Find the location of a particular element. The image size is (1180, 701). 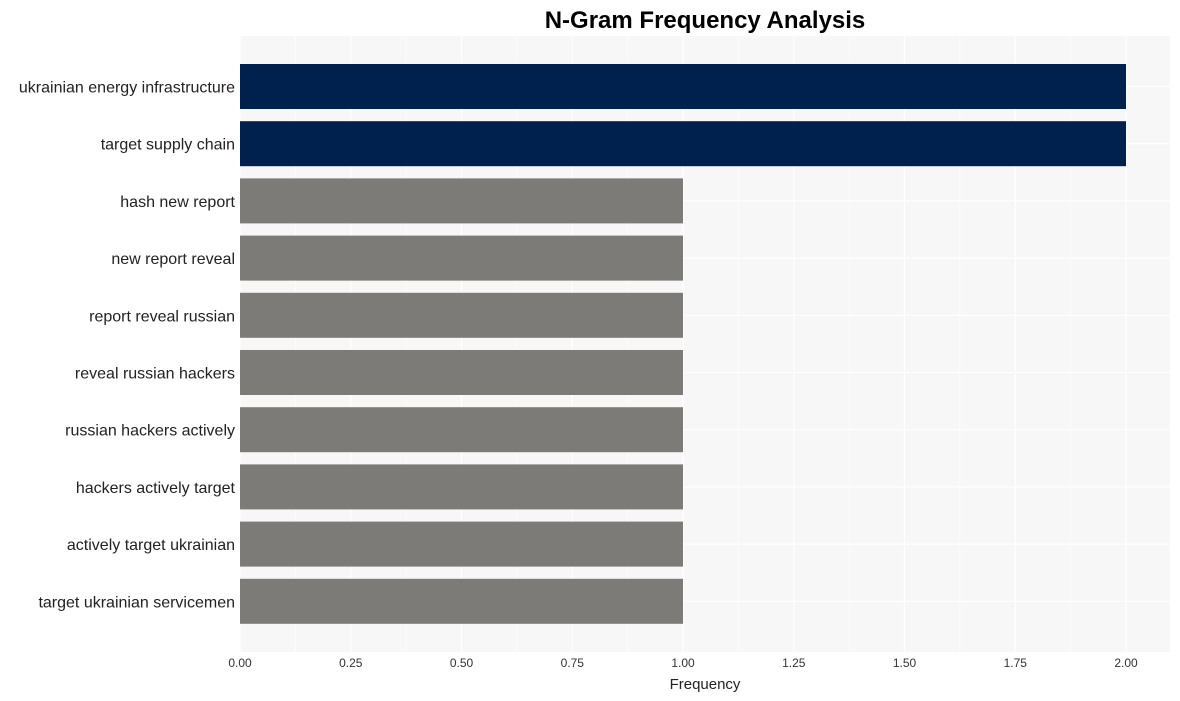

x-axis-ticks: 0.00 0.25 0.50 0.75 1.00 1.25 1.50 1.75 2.00 is located at coordinates (683, 663).